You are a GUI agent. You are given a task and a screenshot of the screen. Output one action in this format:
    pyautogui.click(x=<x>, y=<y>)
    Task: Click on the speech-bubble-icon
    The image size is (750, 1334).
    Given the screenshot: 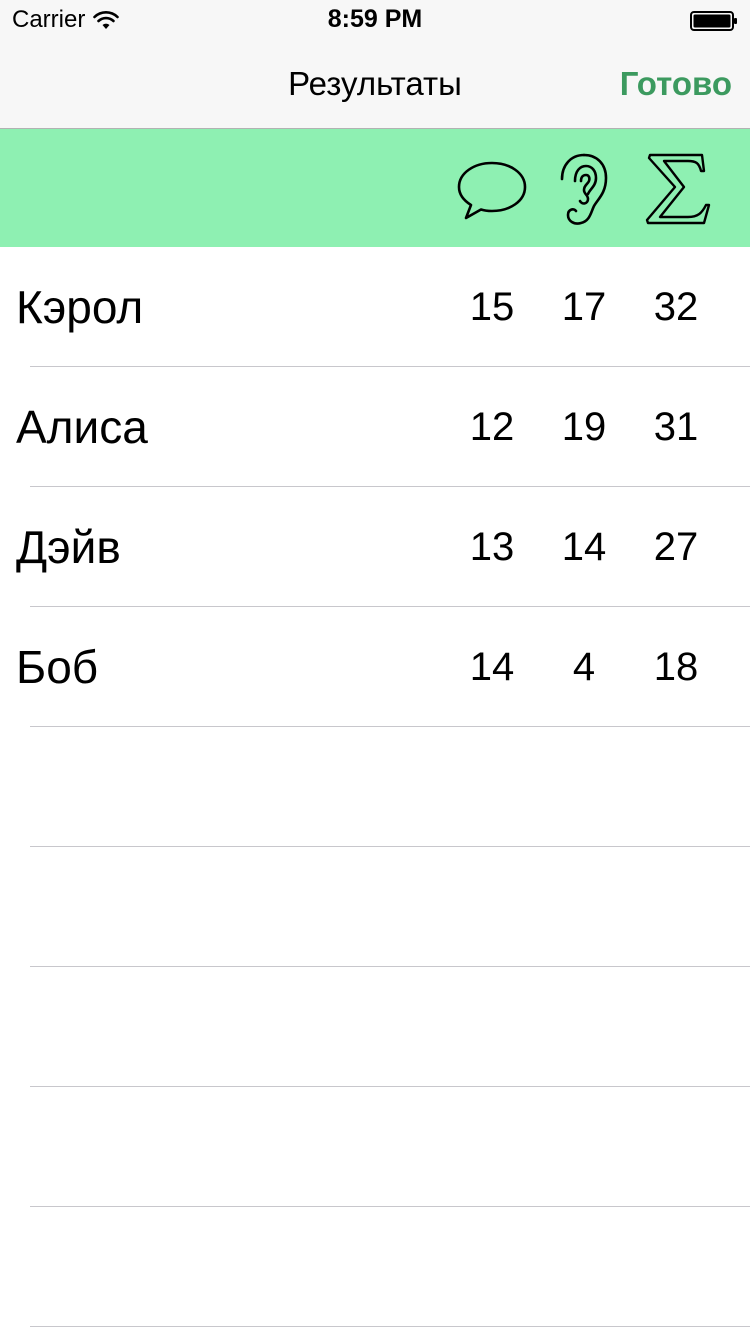 What is the action you would take?
    pyautogui.click(x=492, y=189)
    